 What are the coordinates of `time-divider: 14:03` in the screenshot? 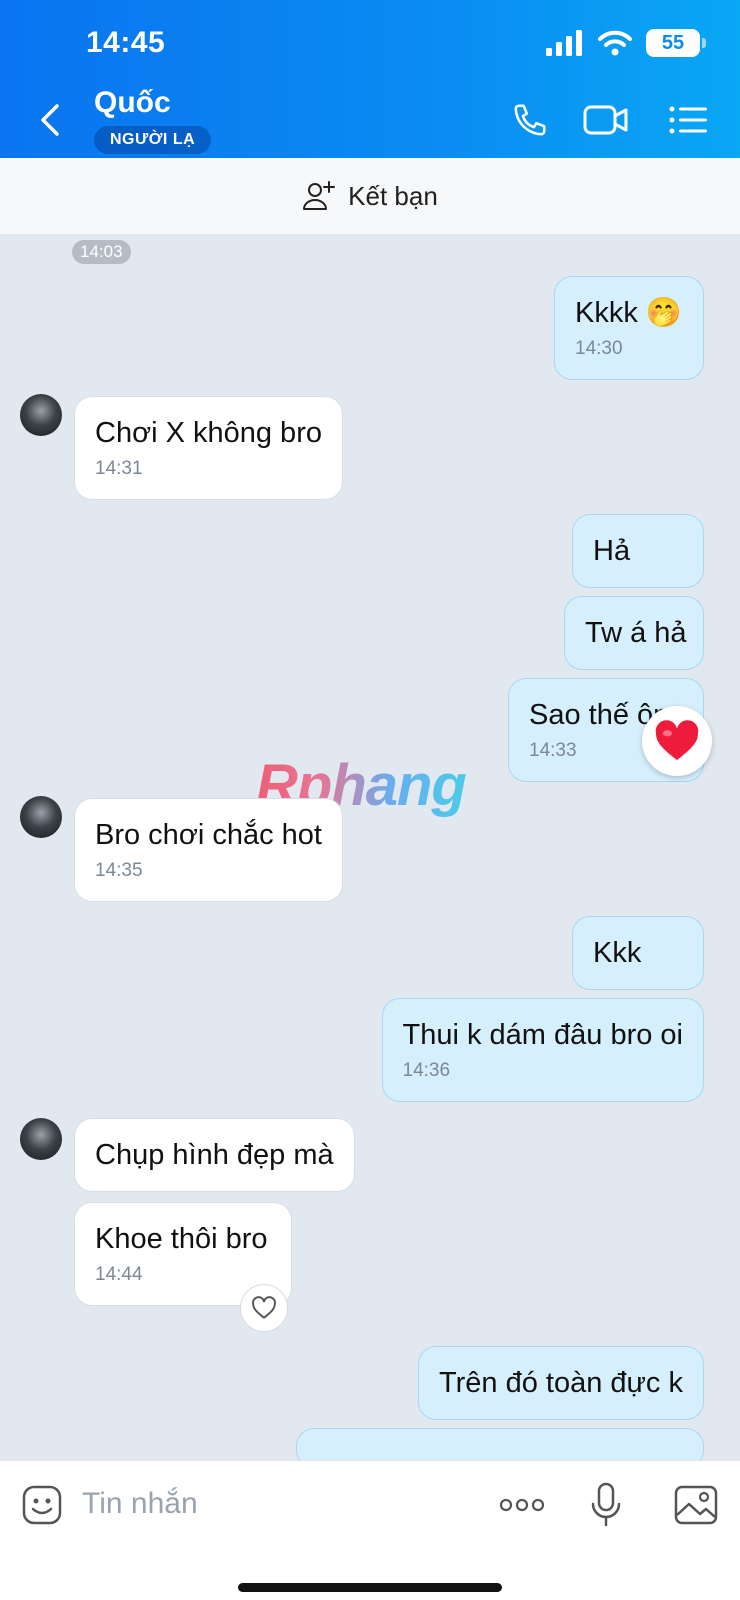 It's located at (101, 252).